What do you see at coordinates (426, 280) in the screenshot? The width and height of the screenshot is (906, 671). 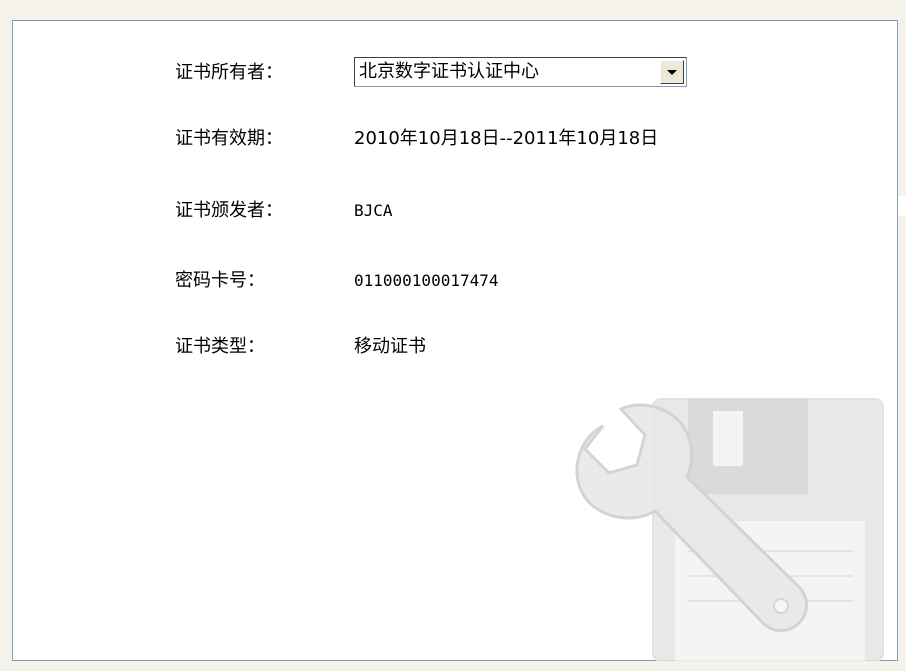 I see `card-number-value: 011000100017474` at bounding box center [426, 280].